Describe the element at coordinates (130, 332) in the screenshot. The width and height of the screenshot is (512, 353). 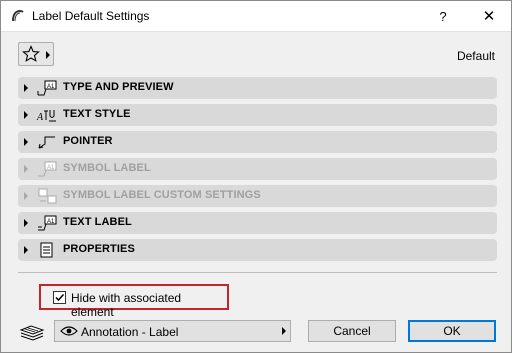
I see `layer-select-value: Annotation - Label` at that location.